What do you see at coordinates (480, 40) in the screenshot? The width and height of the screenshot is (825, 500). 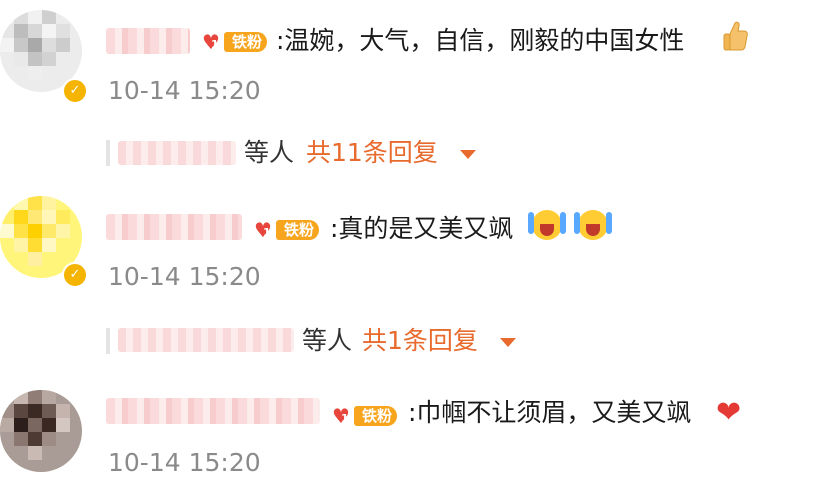 I see `comment-text: :温婉，大气，自信，刚毅的中国女性` at bounding box center [480, 40].